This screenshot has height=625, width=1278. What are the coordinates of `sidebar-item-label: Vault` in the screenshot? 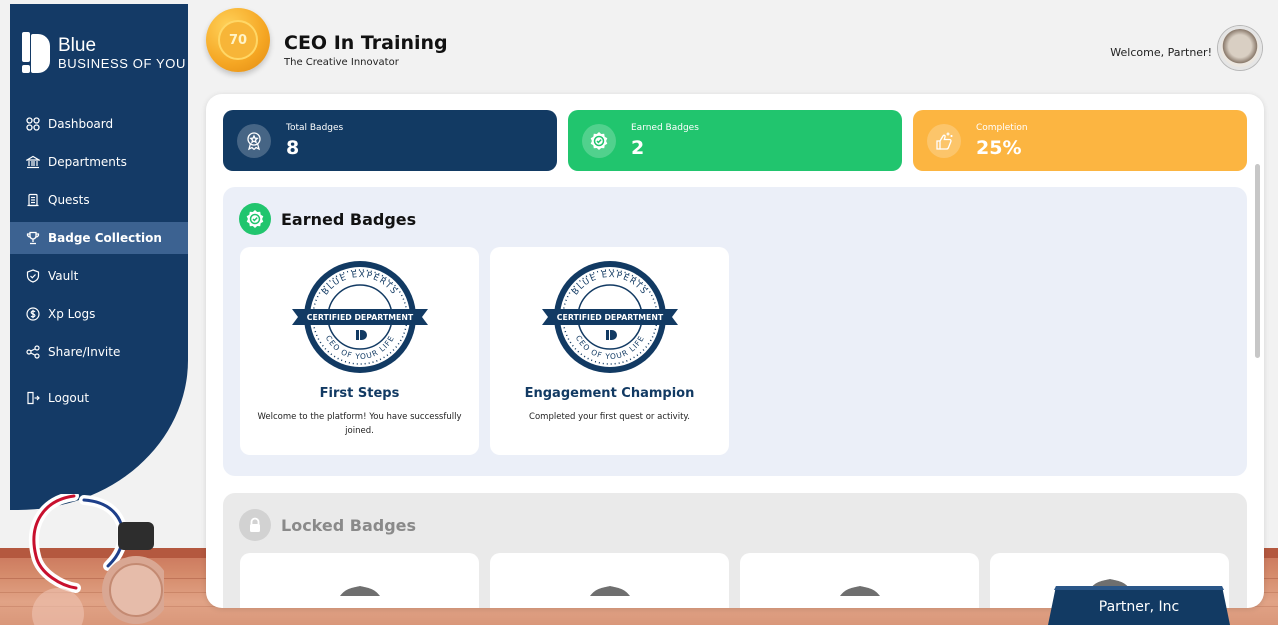 It's located at (63, 276).